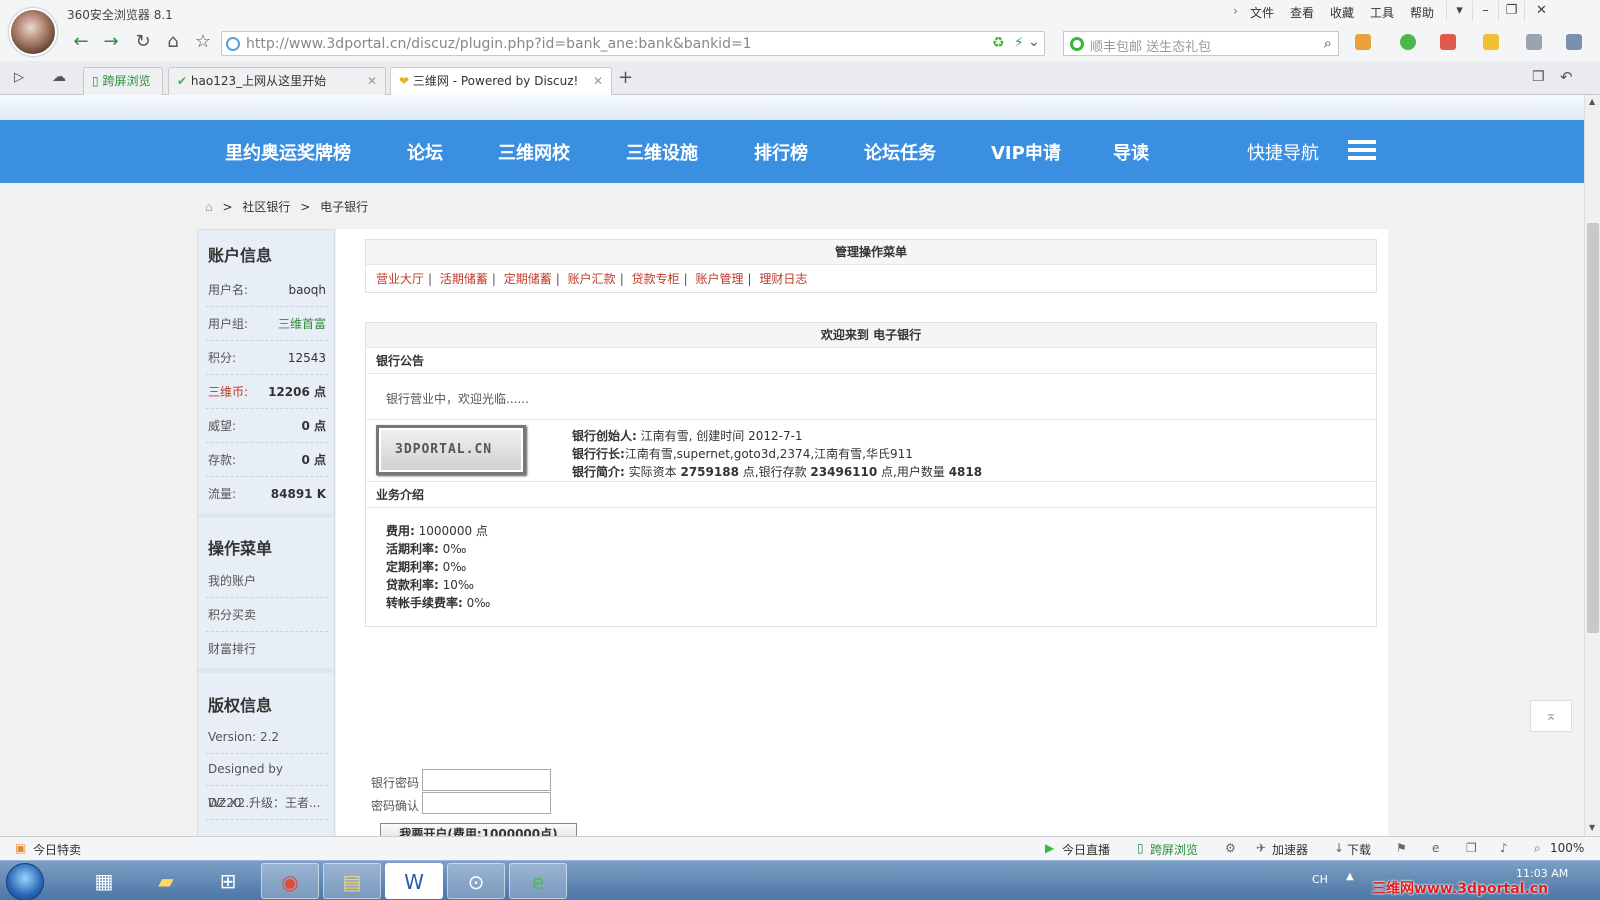 The height and width of the screenshot is (900, 1600). What do you see at coordinates (1592, 101) in the screenshot?
I see `scroll-up-icon: ▲` at bounding box center [1592, 101].